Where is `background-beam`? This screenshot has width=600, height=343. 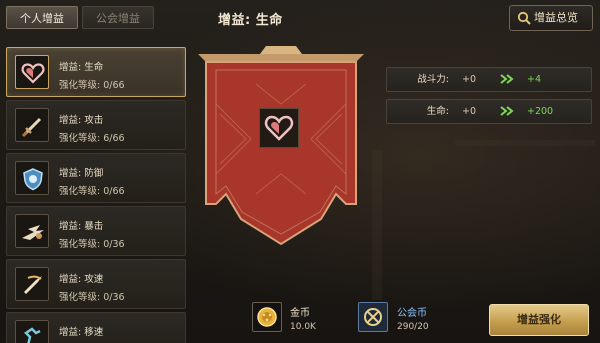
background-beam is located at coordinates (525, 143).